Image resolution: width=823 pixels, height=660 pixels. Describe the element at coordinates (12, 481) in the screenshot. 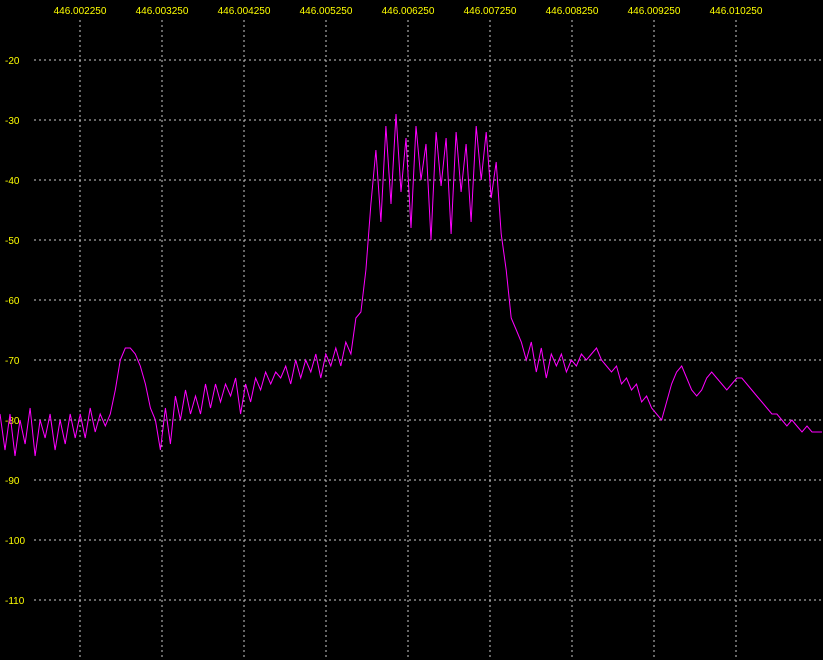

I see `y-tick-label: -90` at that location.